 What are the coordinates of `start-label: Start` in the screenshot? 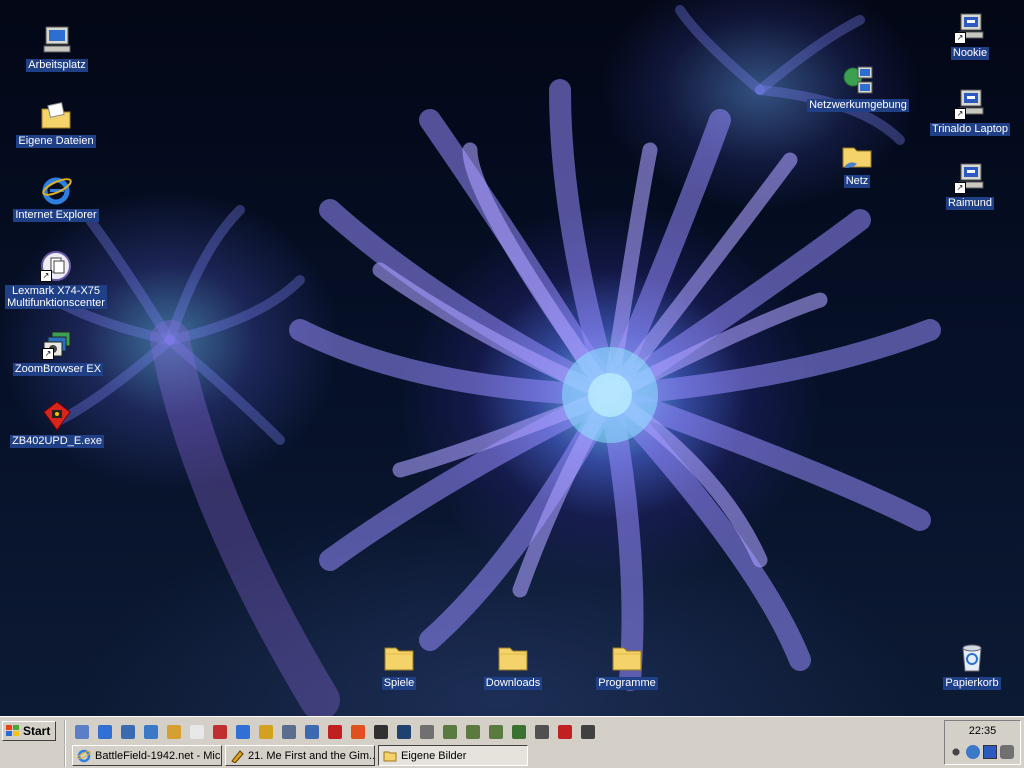 It's located at (37, 731).